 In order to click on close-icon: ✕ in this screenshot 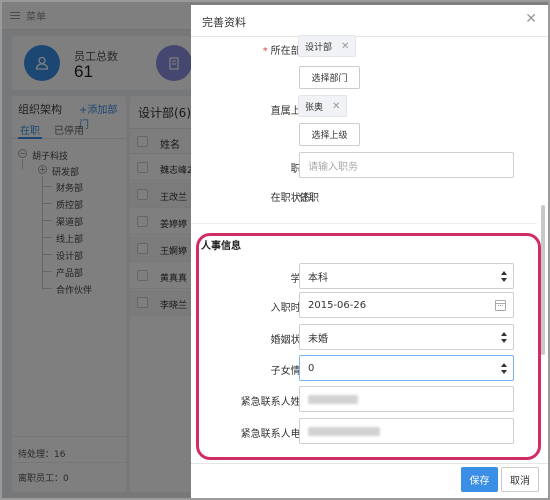, I will do `click(531, 19)`.